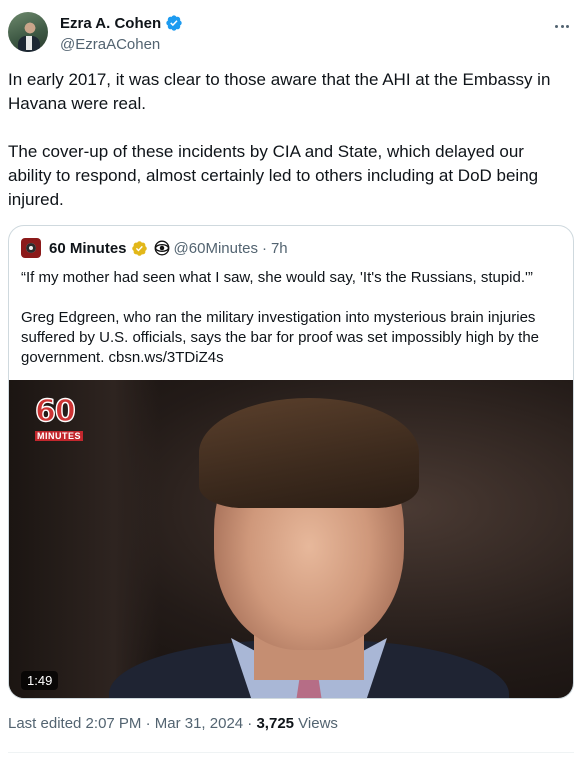 The image size is (586, 765). Describe the element at coordinates (161, 248) in the screenshot. I see `cbs-eye-icon` at that location.